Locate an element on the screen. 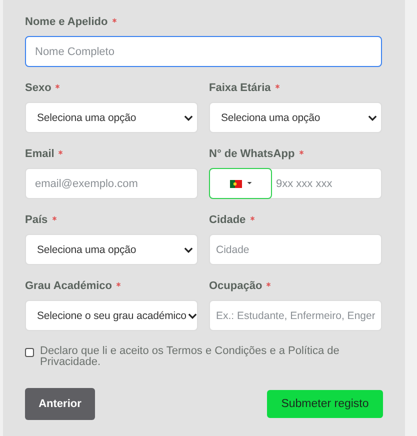  phone-field: 9xx xxx xxx is located at coordinates (295, 183).